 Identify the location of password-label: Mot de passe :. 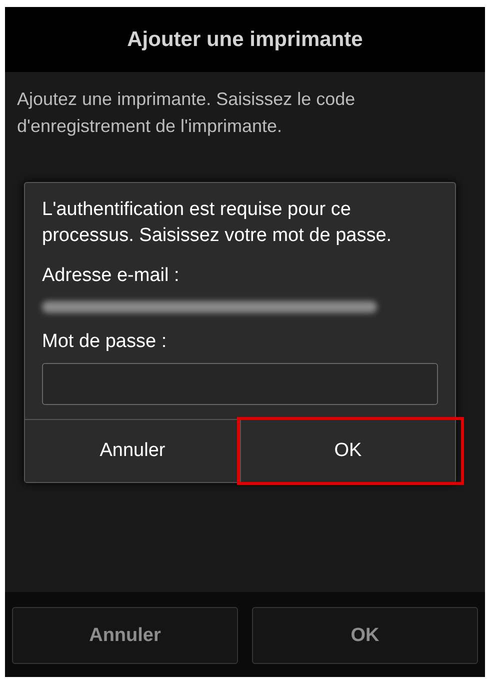
(105, 342).